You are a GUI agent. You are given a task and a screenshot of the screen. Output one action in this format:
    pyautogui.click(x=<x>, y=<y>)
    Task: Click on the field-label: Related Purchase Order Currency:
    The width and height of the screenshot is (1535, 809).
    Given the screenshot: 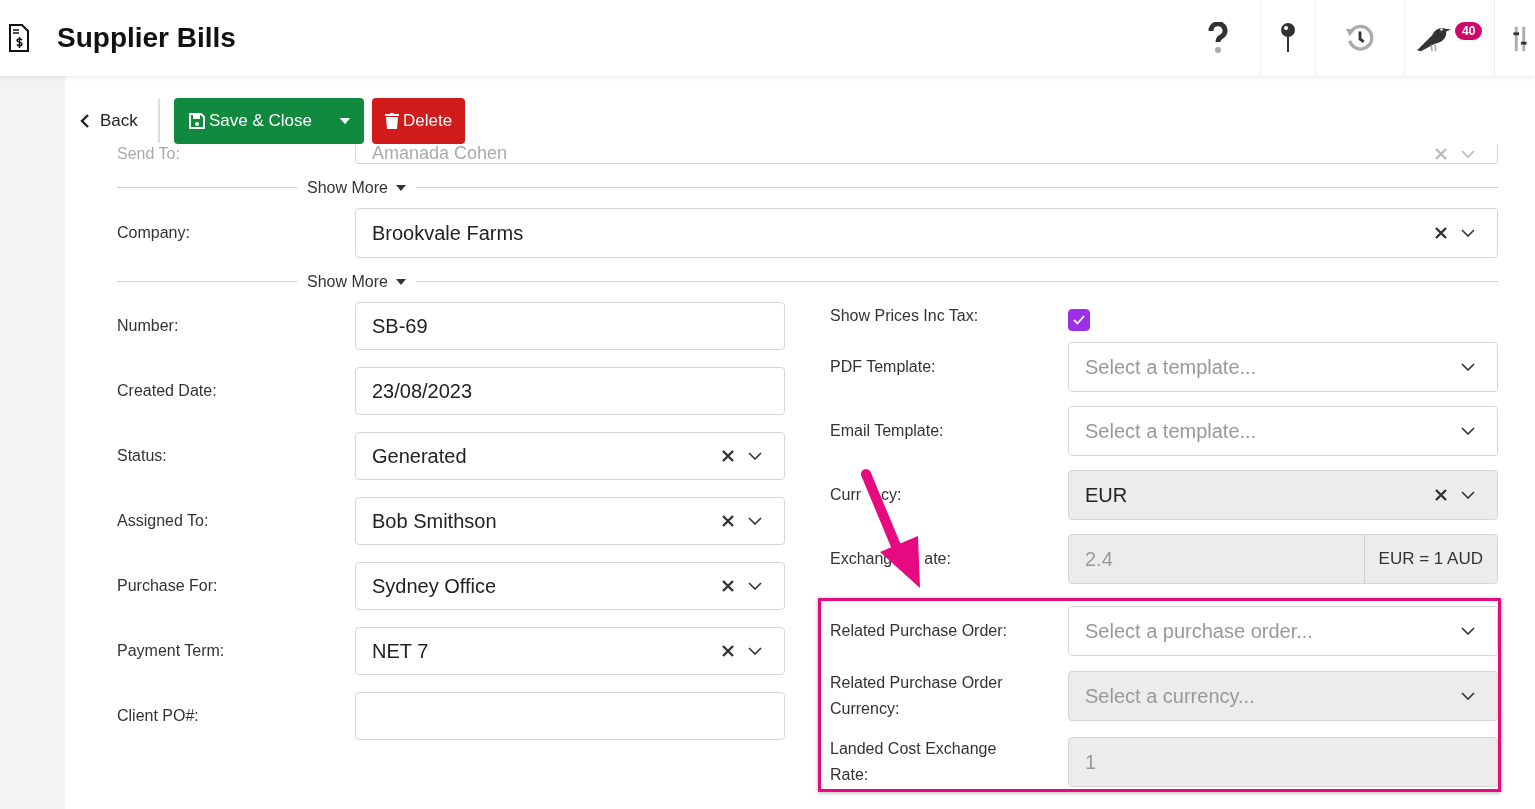 What is the action you would take?
    pyautogui.click(x=917, y=696)
    